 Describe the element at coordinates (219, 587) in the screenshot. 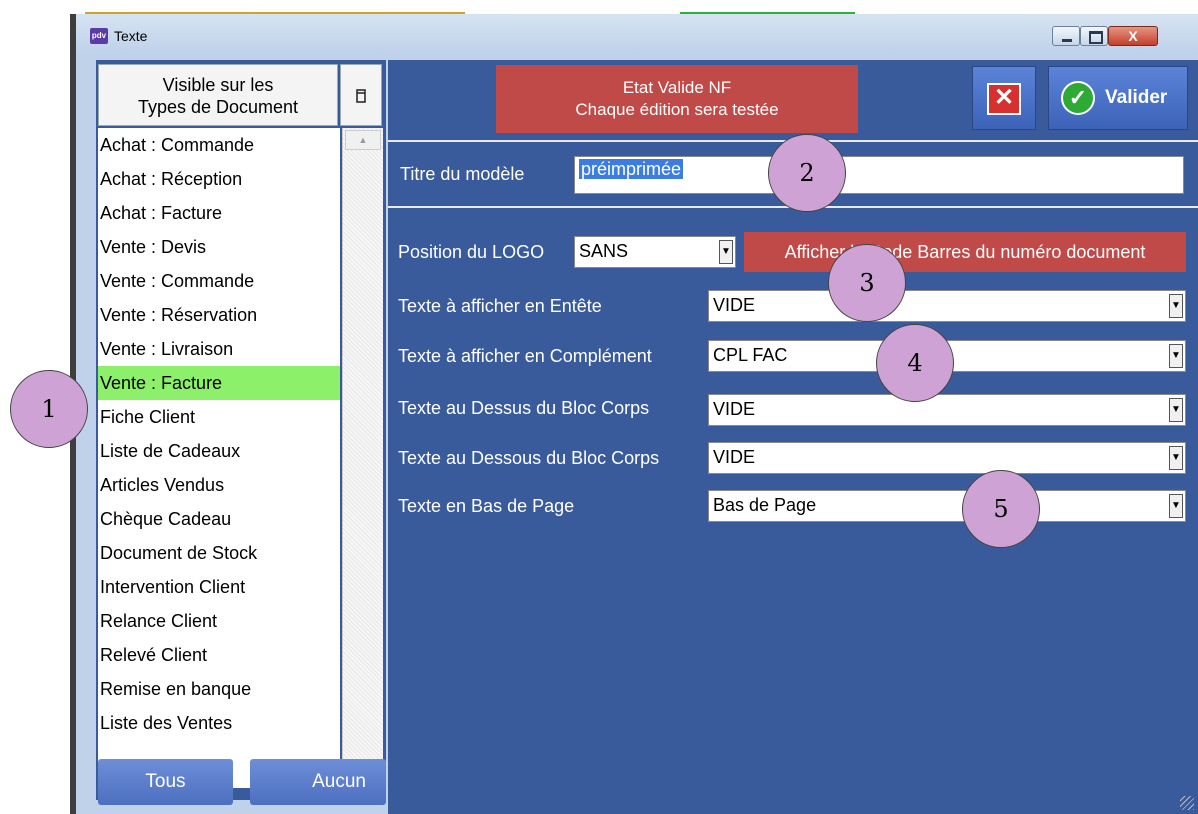

I see `list-item: Intervention Client` at that location.